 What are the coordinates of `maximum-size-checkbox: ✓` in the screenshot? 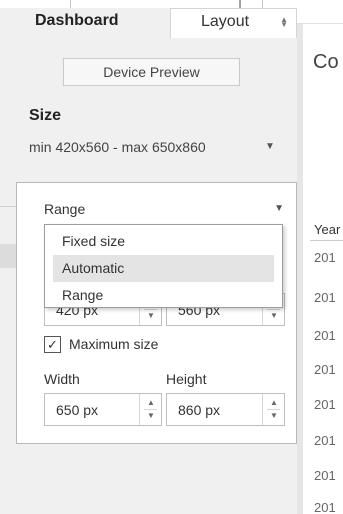 It's located at (52, 344).